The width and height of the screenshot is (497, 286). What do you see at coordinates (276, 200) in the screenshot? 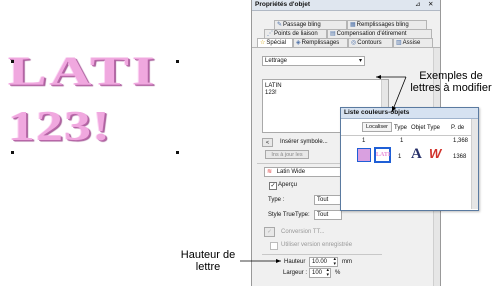
I see `type-label: Type :` at bounding box center [276, 200].